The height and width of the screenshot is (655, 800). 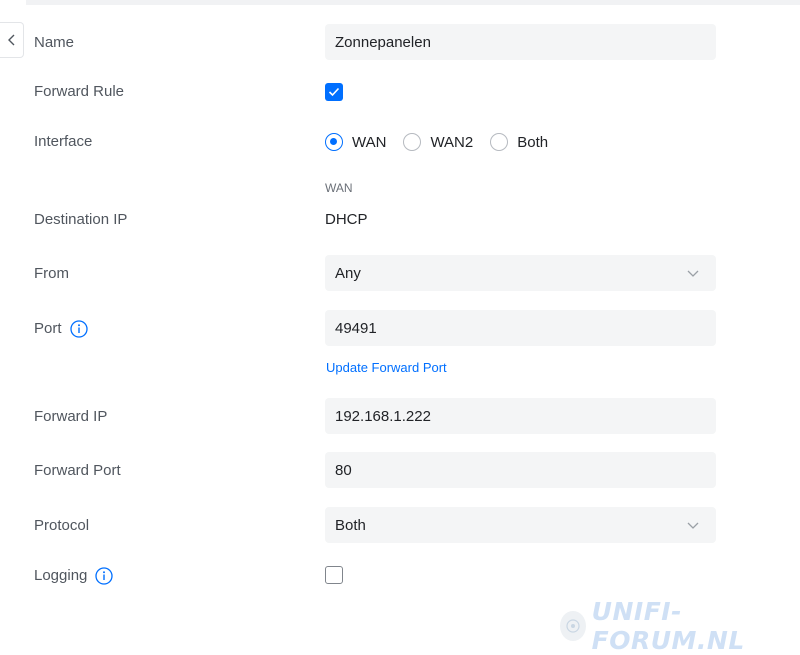 I want to click on name-input: Zonnepanelen, so click(x=520, y=42).